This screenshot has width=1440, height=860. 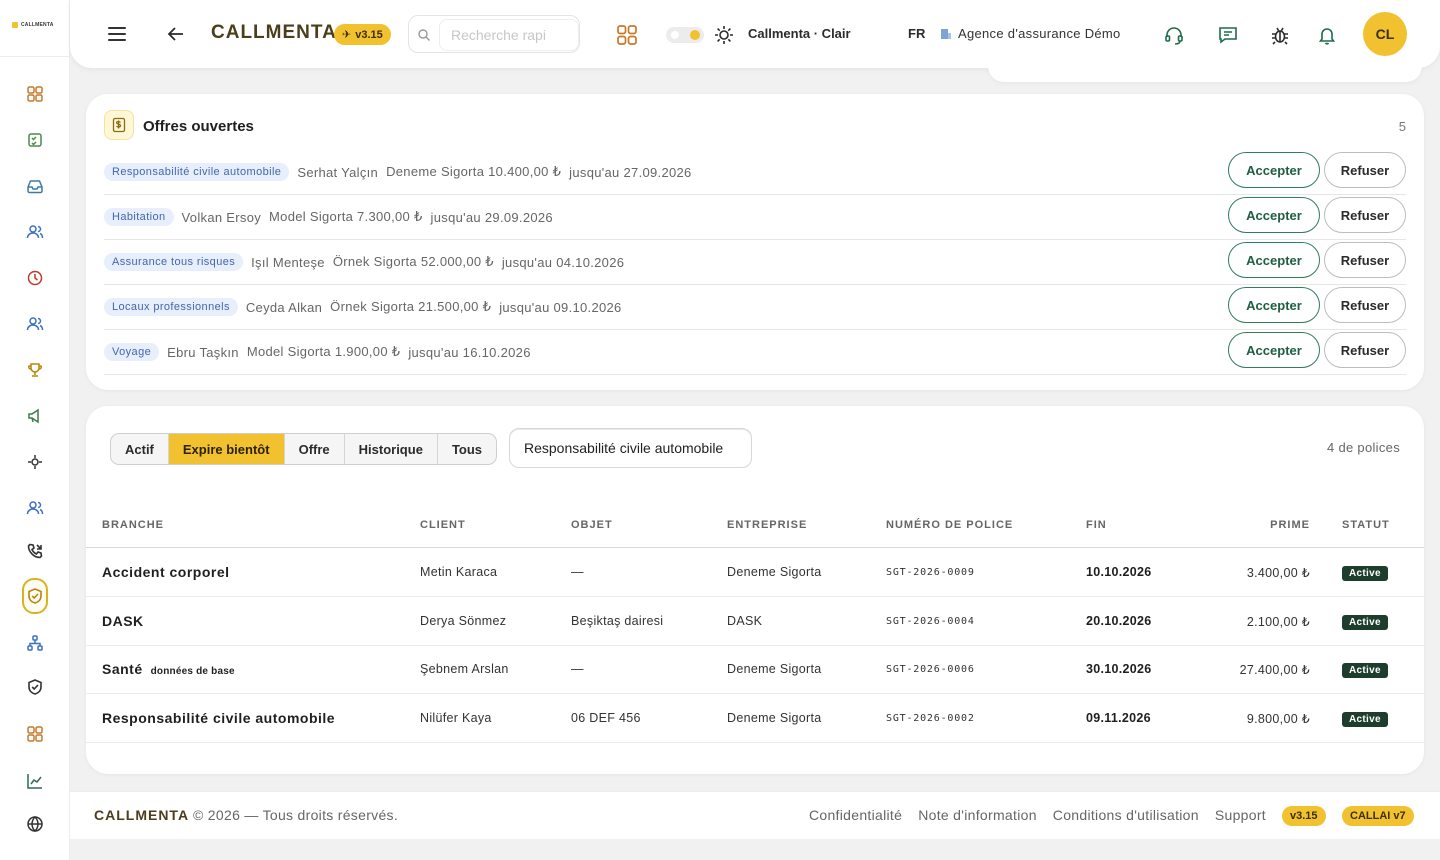 I want to click on column-header-client: CLIENT, so click(x=443, y=525).